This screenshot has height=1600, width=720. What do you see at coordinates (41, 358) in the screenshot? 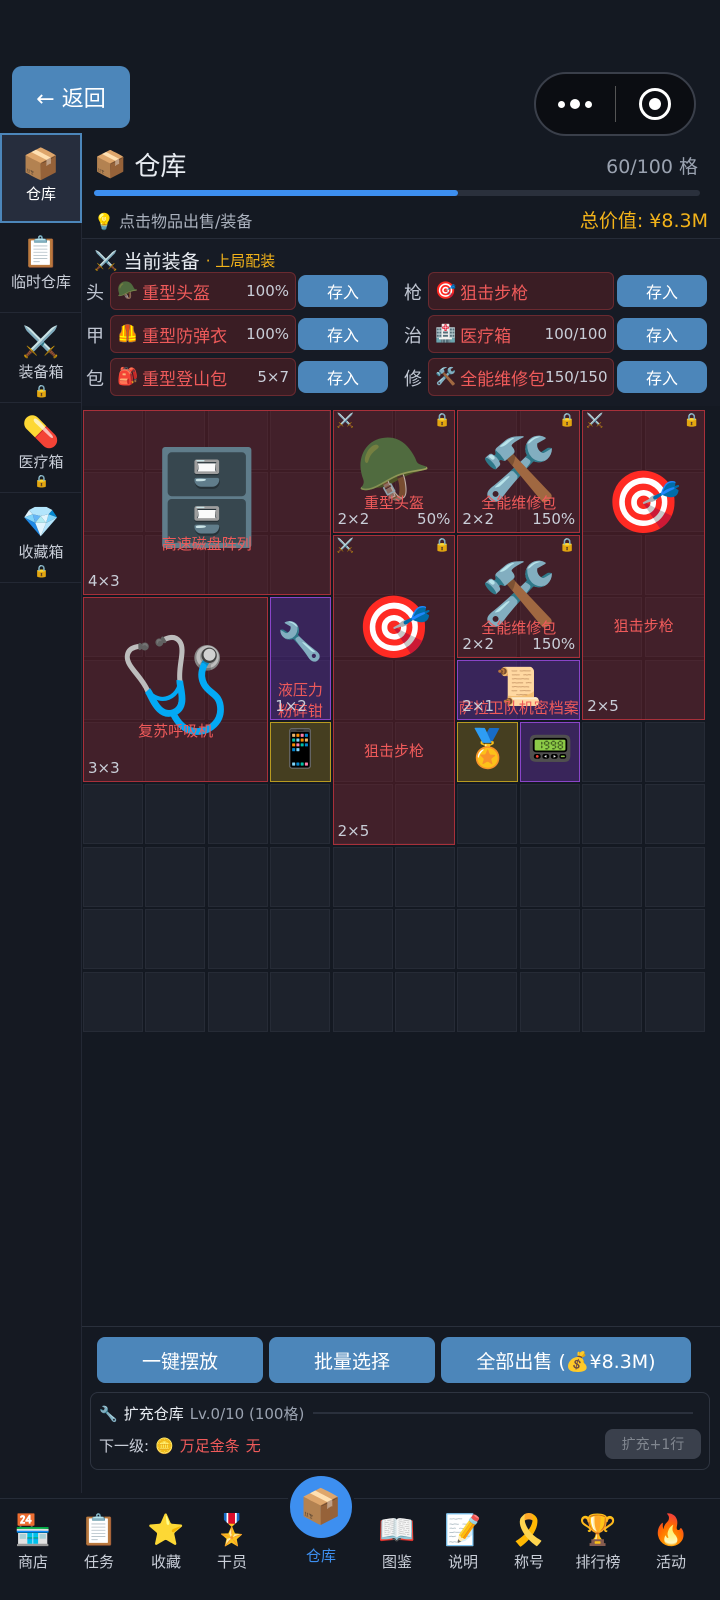
I see `sidebar-item-equipment-box: ⚔️ 装备箱 🔒` at bounding box center [41, 358].